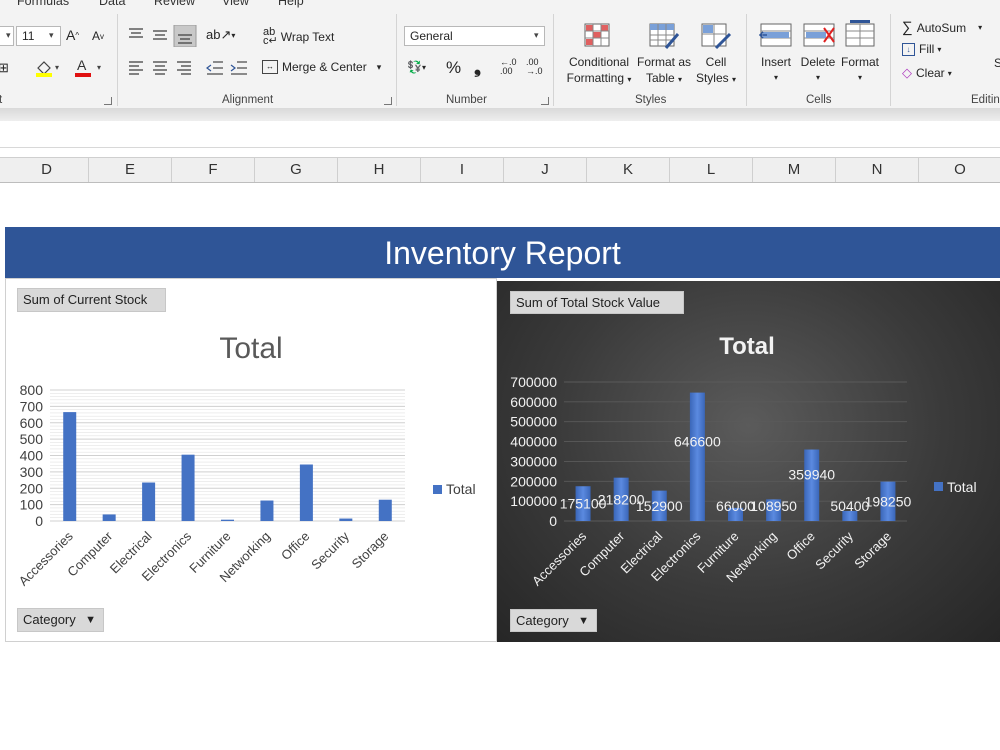  I want to click on conditional-formatting-button: Conditional Formatting ▾, so click(599, 71).